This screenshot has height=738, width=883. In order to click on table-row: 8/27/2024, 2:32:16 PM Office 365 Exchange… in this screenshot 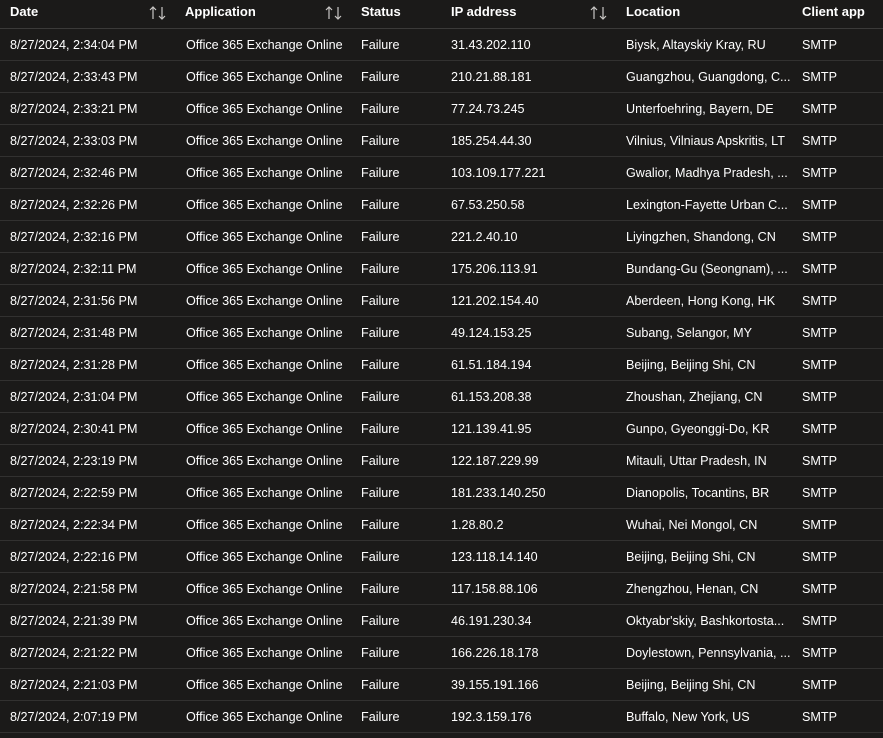, I will do `click(441, 237)`.